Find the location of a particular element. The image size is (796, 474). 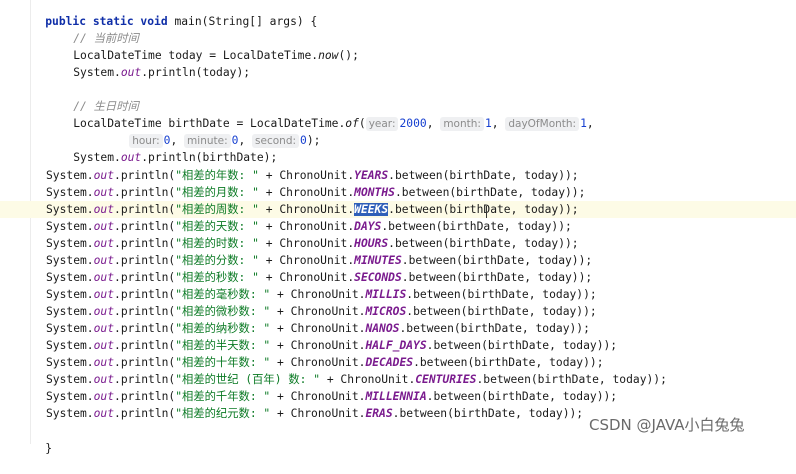

string-literal: "相差的世纪 (百年) 数: " is located at coordinates (248, 379).